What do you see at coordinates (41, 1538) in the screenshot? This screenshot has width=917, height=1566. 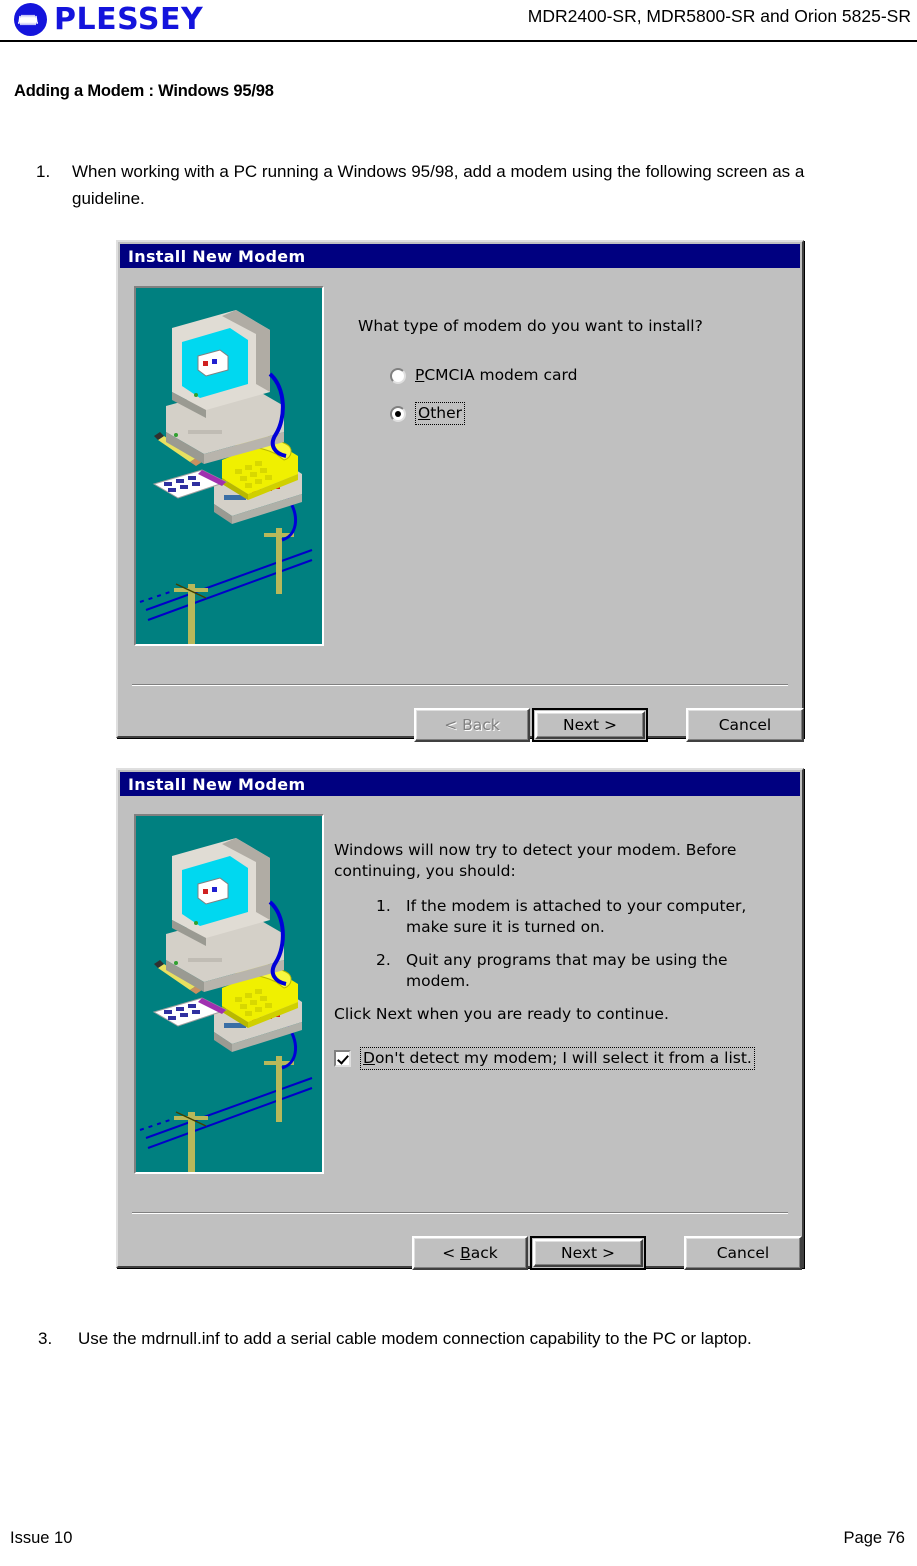 I see `footer-issue: Issue 10` at bounding box center [41, 1538].